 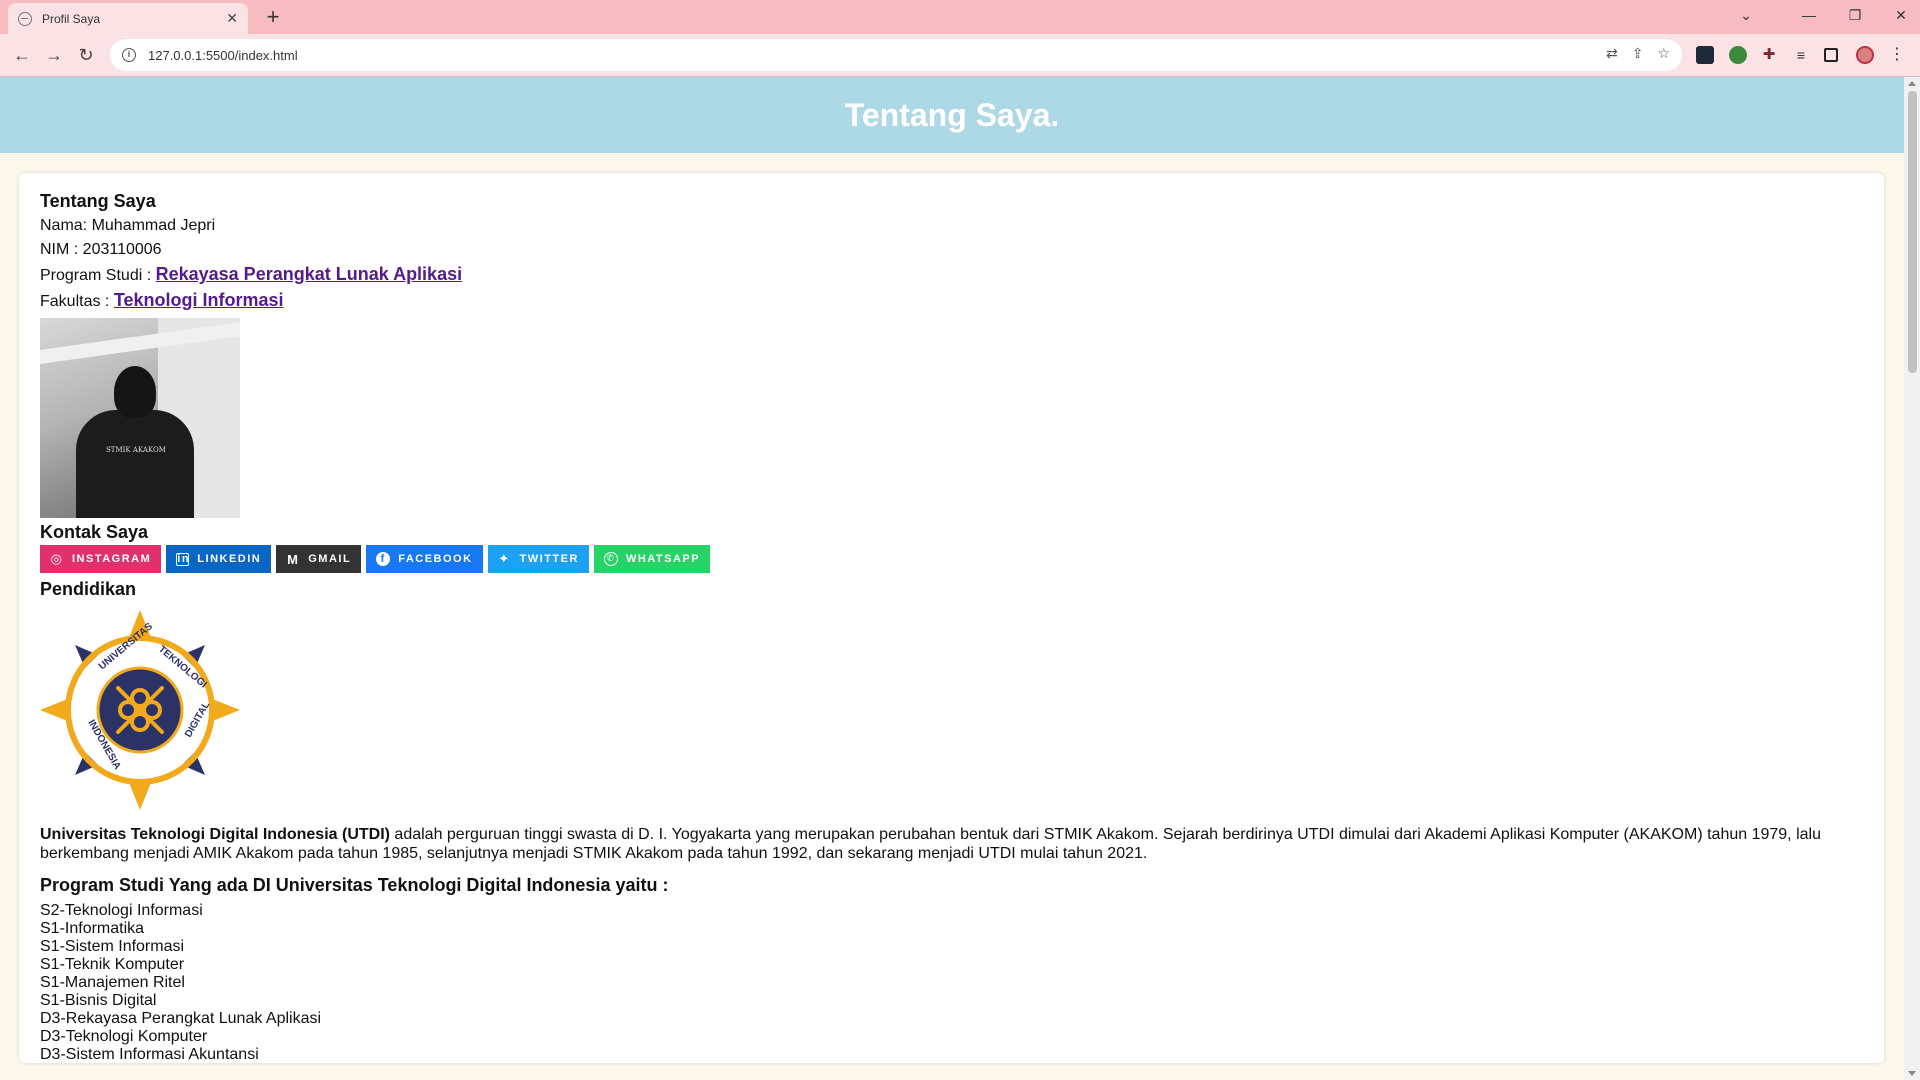 What do you see at coordinates (136, 450) in the screenshot?
I see `photo-jacket-text: STMIK AKAKOM` at bounding box center [136, 450].